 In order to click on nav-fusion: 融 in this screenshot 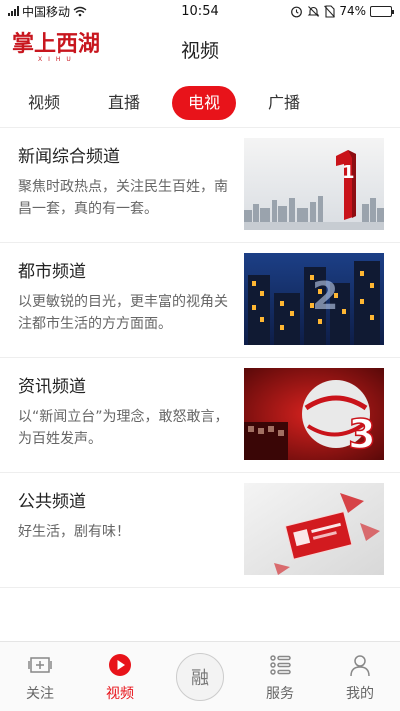, I will do `click(200, 676)`.